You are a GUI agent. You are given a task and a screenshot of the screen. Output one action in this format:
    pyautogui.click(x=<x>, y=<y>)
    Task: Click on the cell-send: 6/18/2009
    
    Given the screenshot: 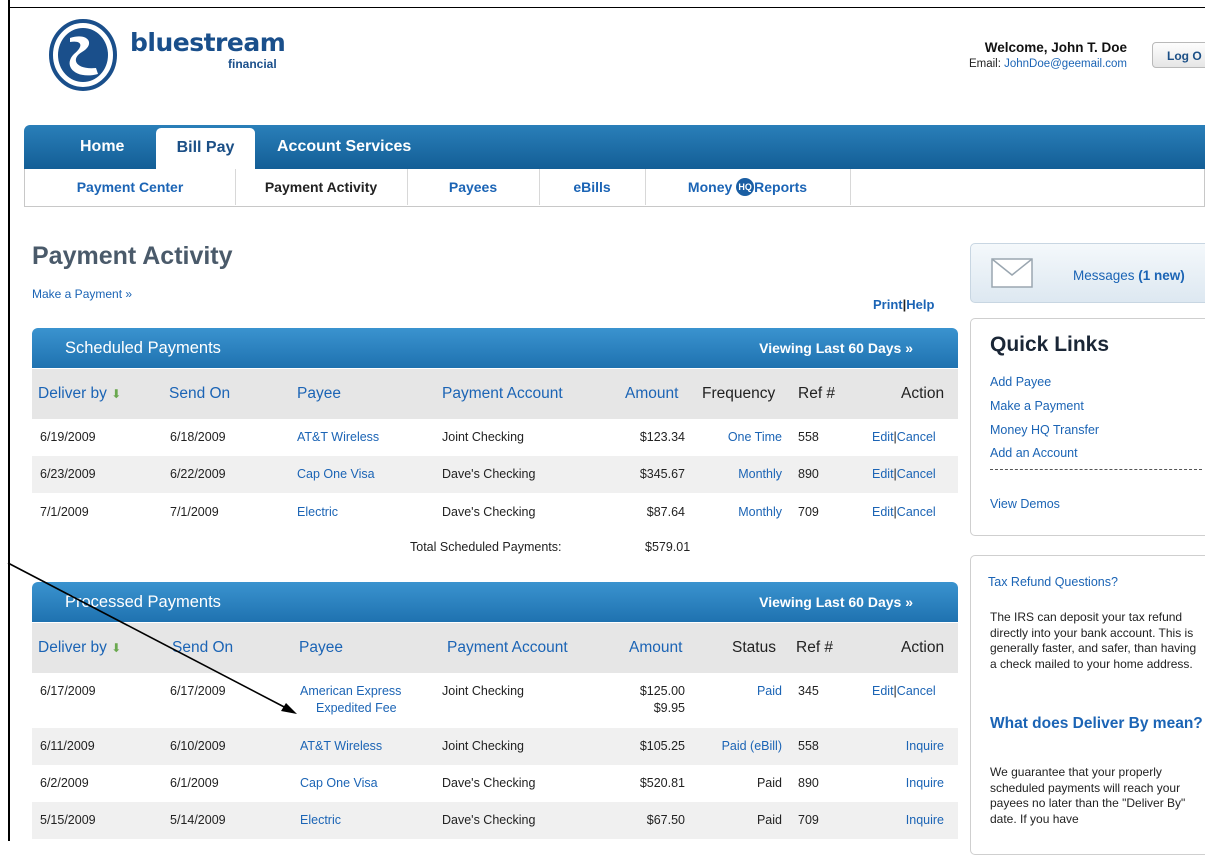 What is the action you would take?
    pyautogui.click(x=198, y=437)
    